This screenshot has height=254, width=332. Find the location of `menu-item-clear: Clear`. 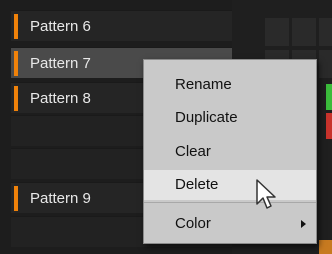

menu-item-clear: Clear is located at coordinates (230, 152).